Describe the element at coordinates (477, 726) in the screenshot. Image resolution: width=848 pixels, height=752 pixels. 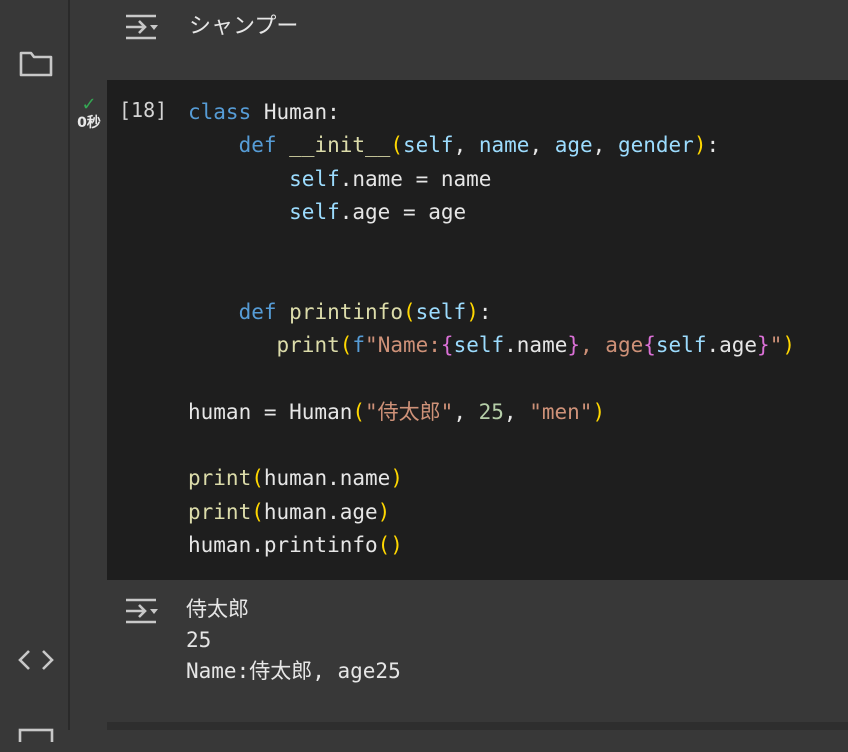
I see `next-cell-edge` at that location.